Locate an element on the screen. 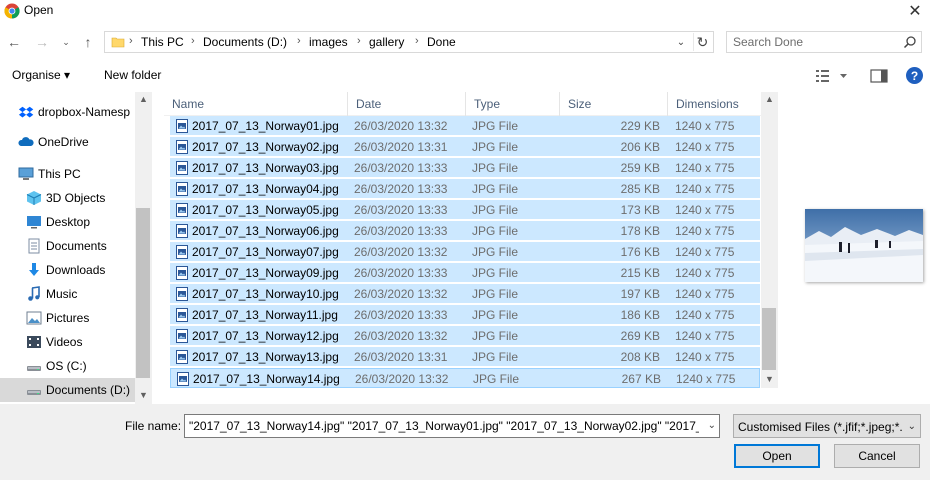 Image resolution: width=930 pixels, height=480 pixels. refresh-button: ↻ is located at coordinates (702, 42).